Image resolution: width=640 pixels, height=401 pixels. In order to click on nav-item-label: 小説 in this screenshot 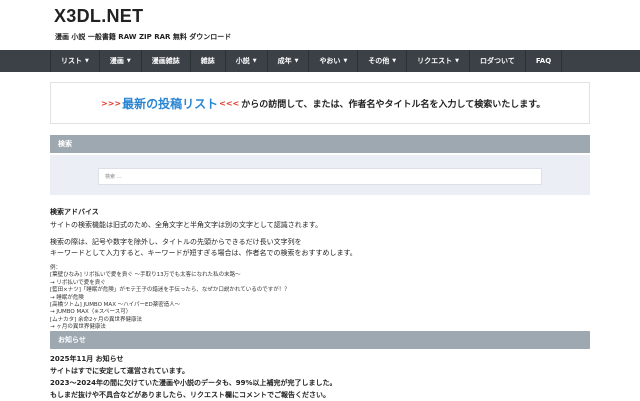, I will do `click(242, 61)`.